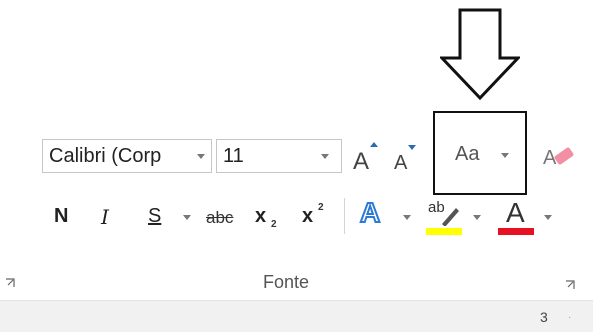  What do you see at coordinates (370, 212) in the screenshot?
I see `text-effects-label: A` at bounding box center [370, 212].